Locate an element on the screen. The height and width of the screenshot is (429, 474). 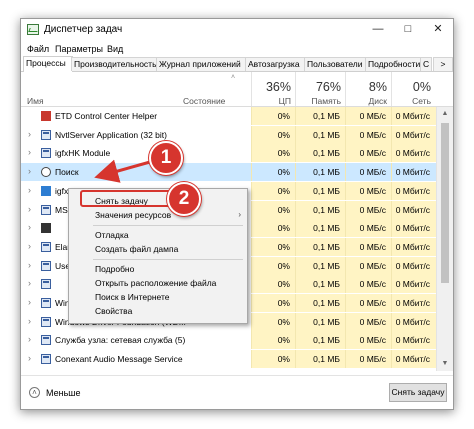
fewer-details-link: Меньше is located at coordinates (63, 393).